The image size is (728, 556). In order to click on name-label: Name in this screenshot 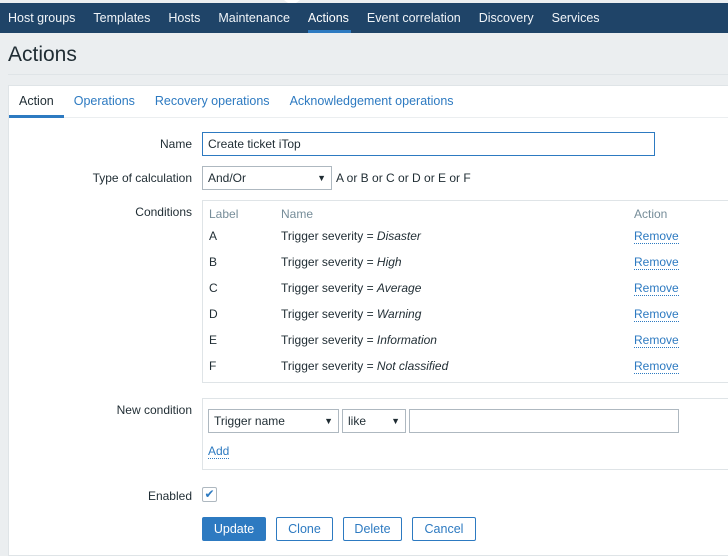, I will do `click(175, 144)`.